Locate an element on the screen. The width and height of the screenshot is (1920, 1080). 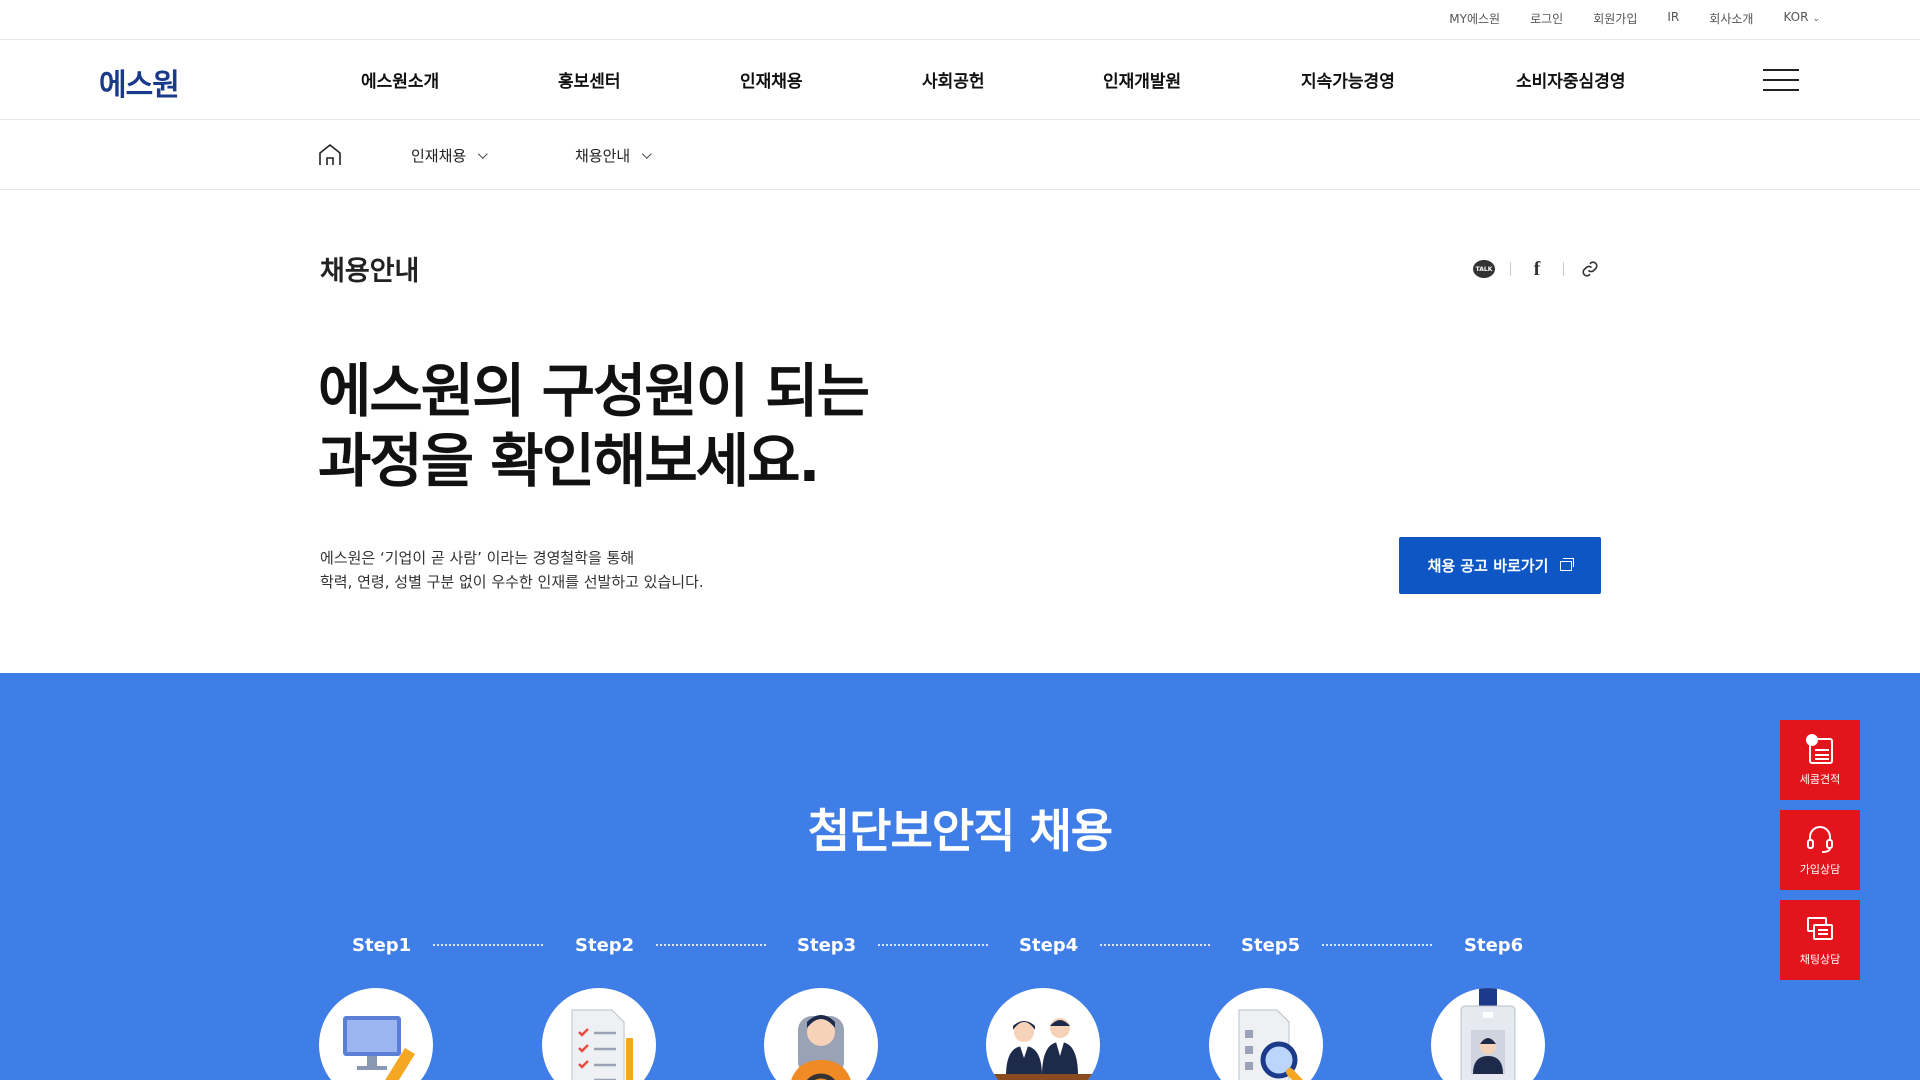
company-link: 회사소개 is located at coordinates (1731, 18).